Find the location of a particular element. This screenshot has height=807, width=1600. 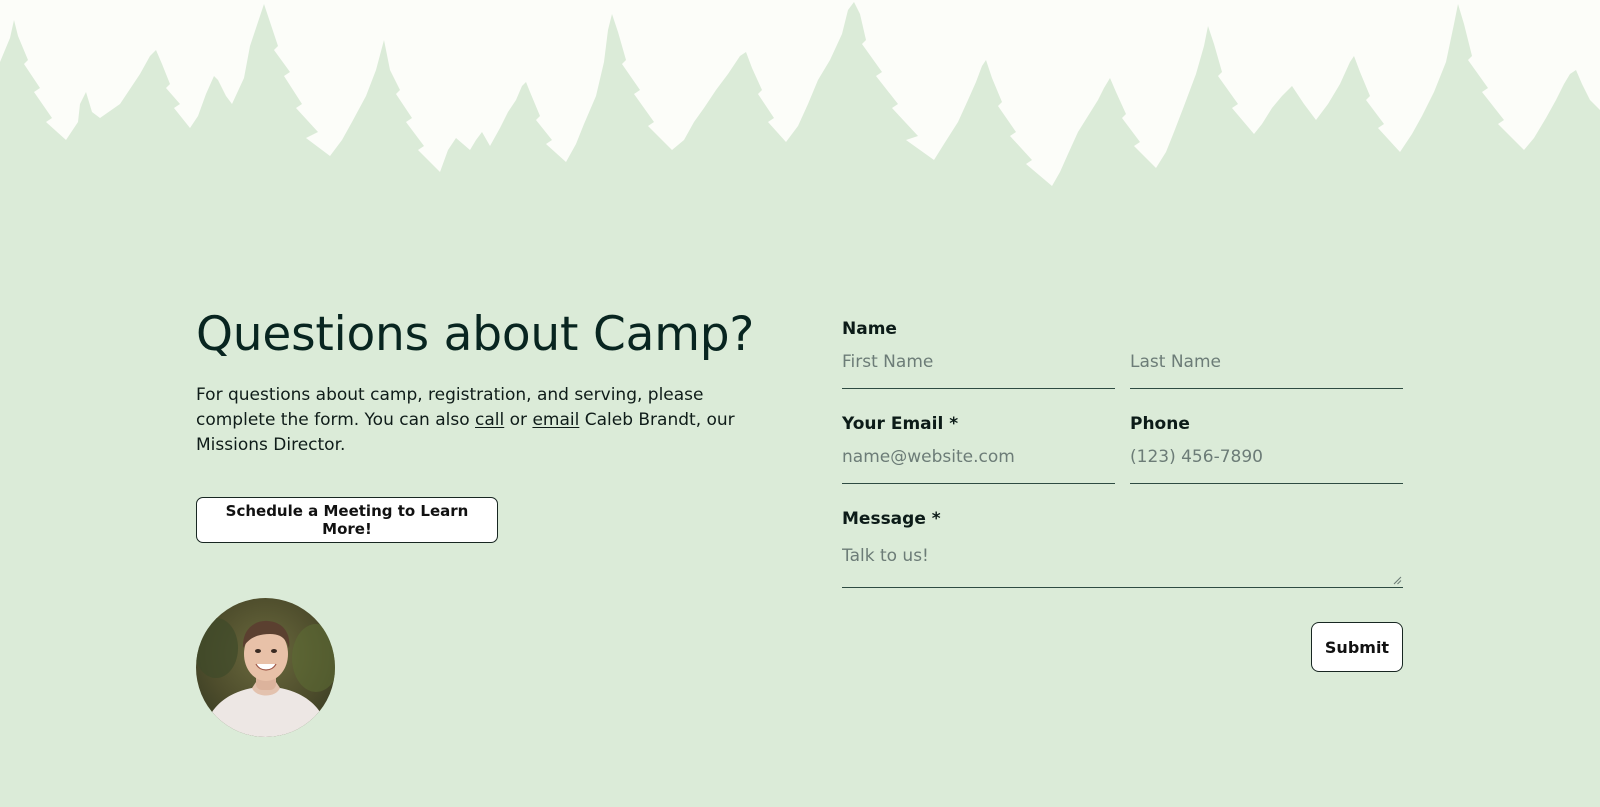

name-field-group: Name is located at coordinates (1122, 353).